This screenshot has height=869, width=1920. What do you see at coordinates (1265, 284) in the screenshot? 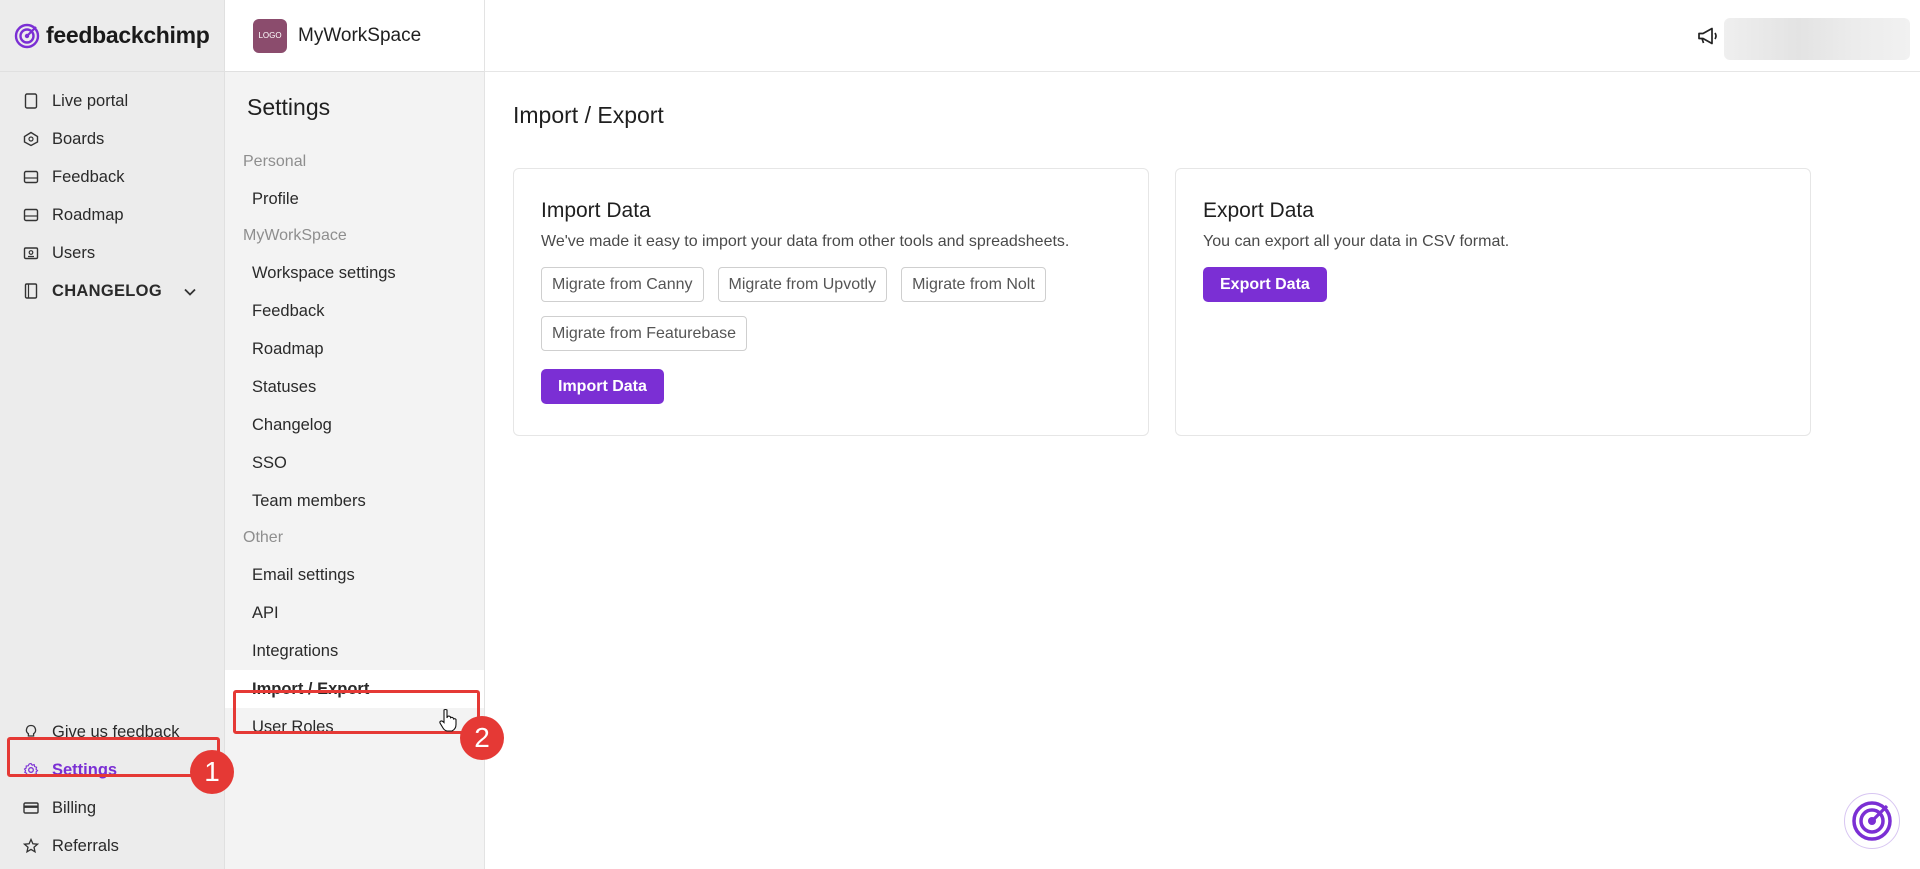
I see `export-data-button: Export Data` at bounding box center [1265, 284].